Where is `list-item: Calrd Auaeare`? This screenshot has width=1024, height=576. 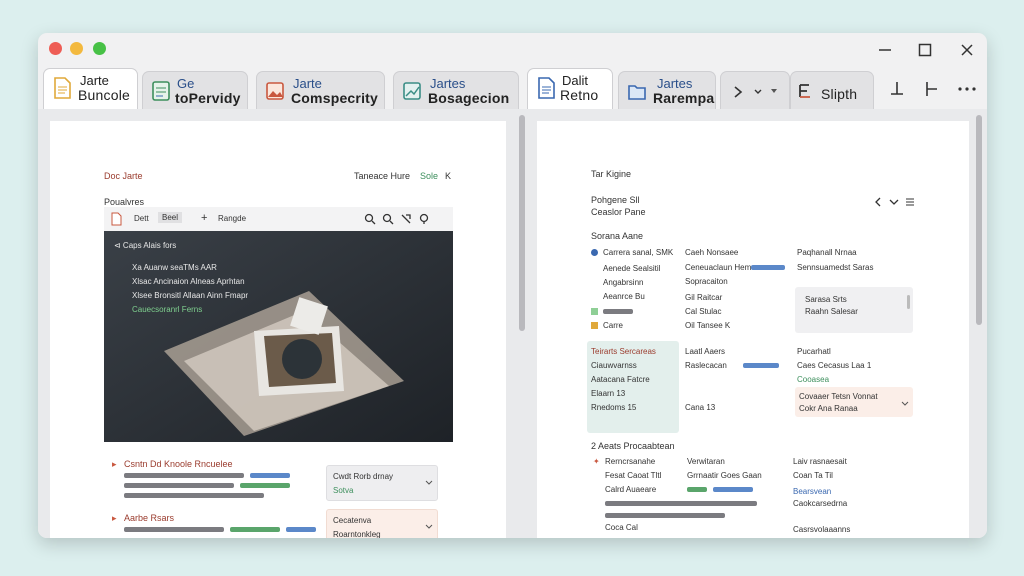
list-item: Calrd Auaeare is located at coordinates (631, 489).